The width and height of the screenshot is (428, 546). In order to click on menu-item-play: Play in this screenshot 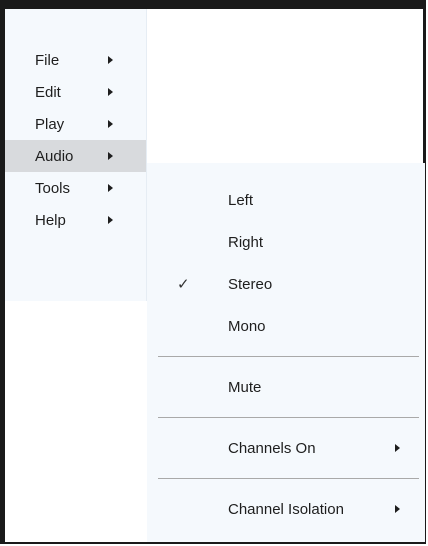, I will do `click(75, 124)`.